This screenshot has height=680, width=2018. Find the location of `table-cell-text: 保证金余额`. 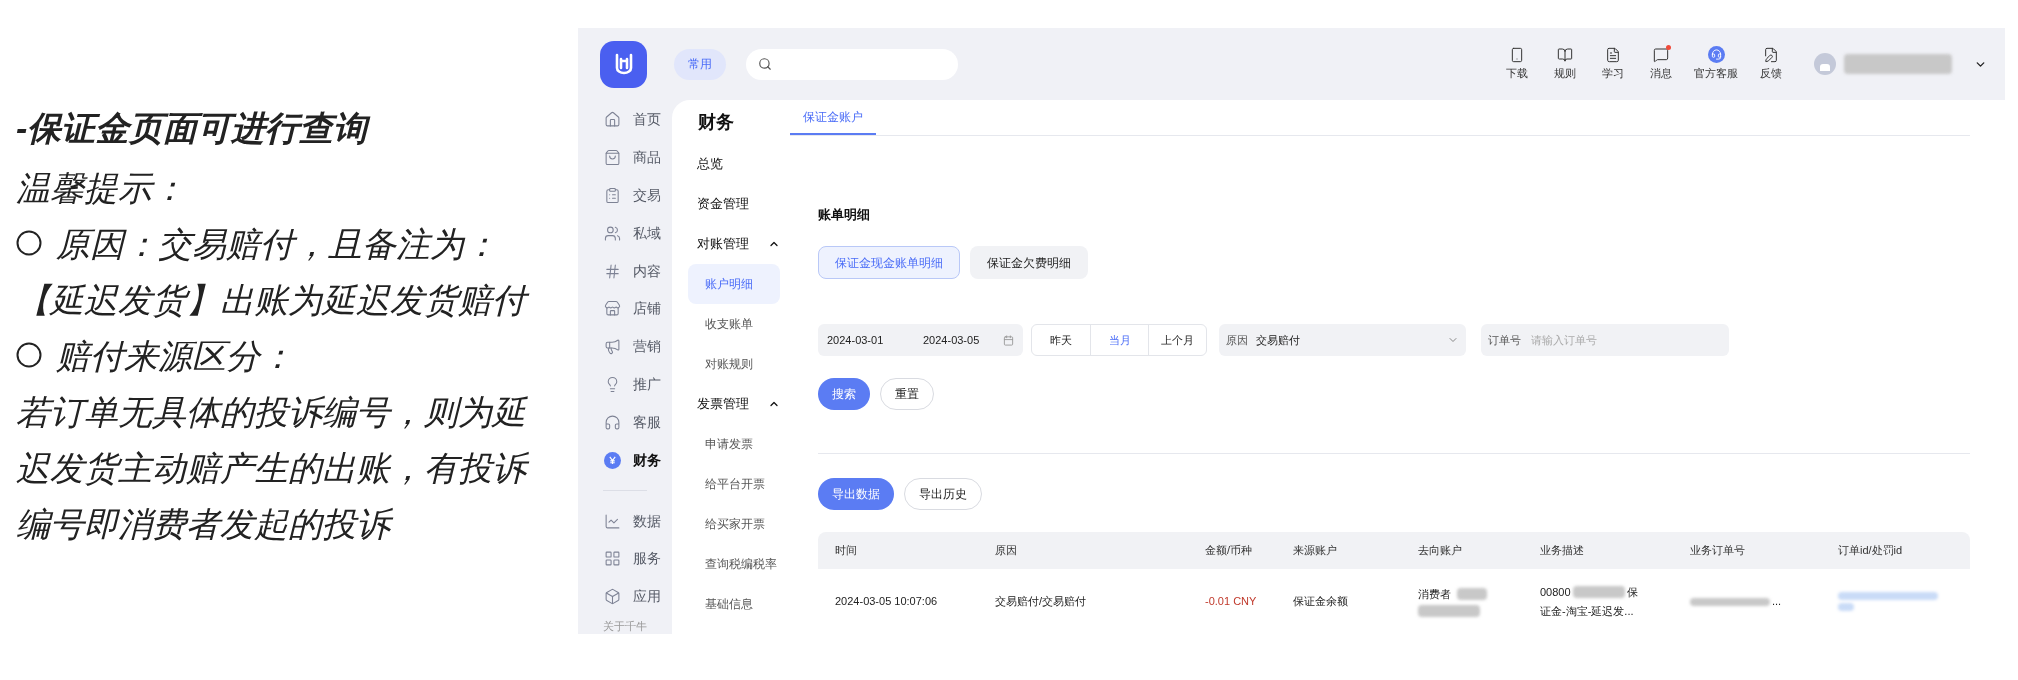

table-cell-text: 保证金余额 is located at coordinates (1321, 602).